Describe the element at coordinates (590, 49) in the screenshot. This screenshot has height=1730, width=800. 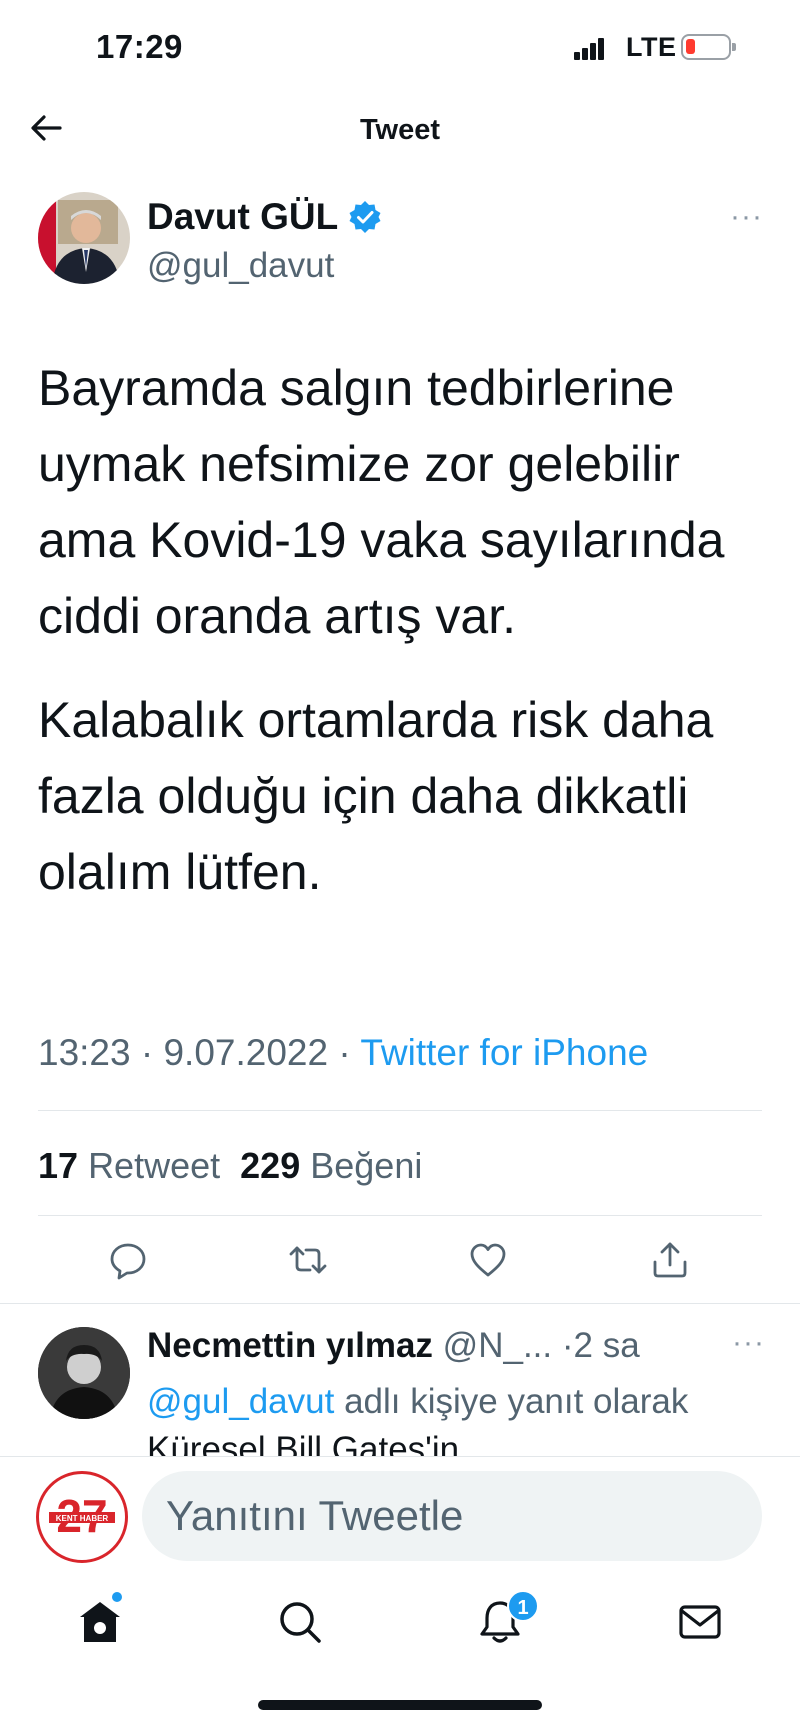
I see `signal-icon` at that location.